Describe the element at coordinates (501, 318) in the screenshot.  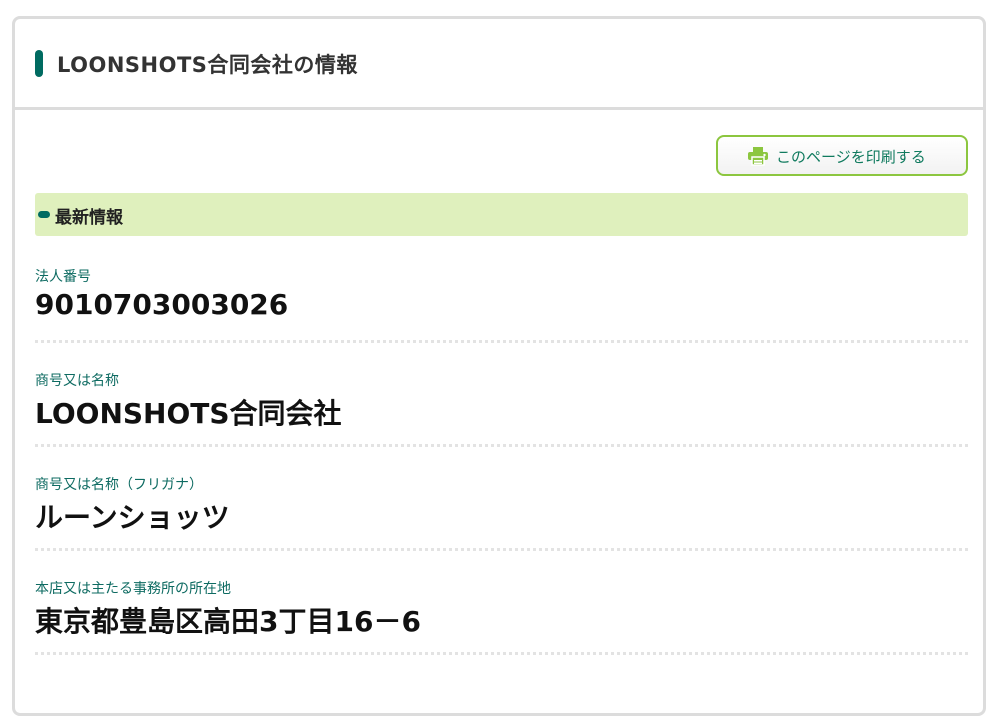
I see `field-corporate-number: 法人番号 9010703003026` at that location.